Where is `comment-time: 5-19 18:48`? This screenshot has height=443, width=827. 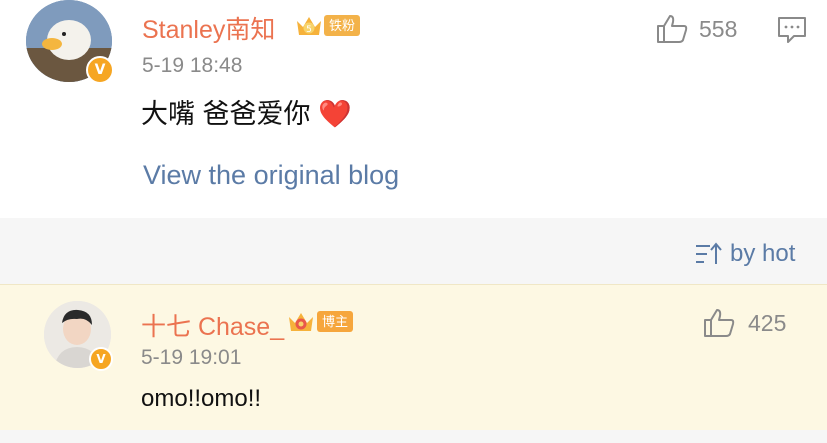
comment-time: 5-19 18:48 is located at coordinates (192, 65).